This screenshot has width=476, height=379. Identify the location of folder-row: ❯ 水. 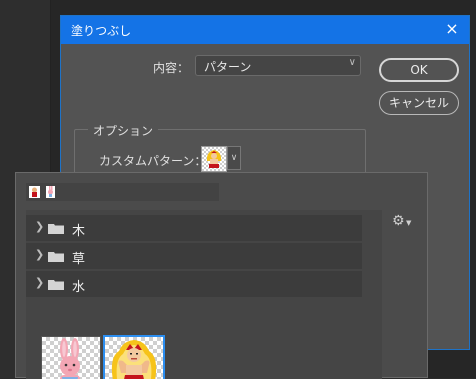
(194, 284).